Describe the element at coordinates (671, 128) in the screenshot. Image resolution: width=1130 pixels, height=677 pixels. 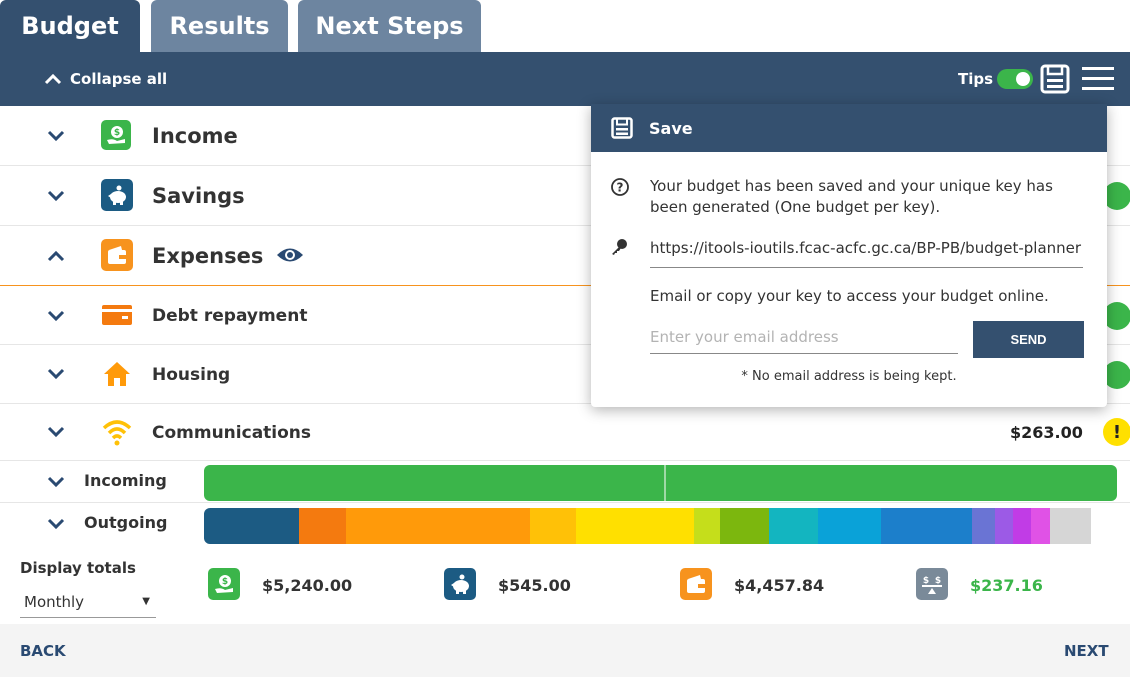
I see `save-dialog-title: Save` at that location.